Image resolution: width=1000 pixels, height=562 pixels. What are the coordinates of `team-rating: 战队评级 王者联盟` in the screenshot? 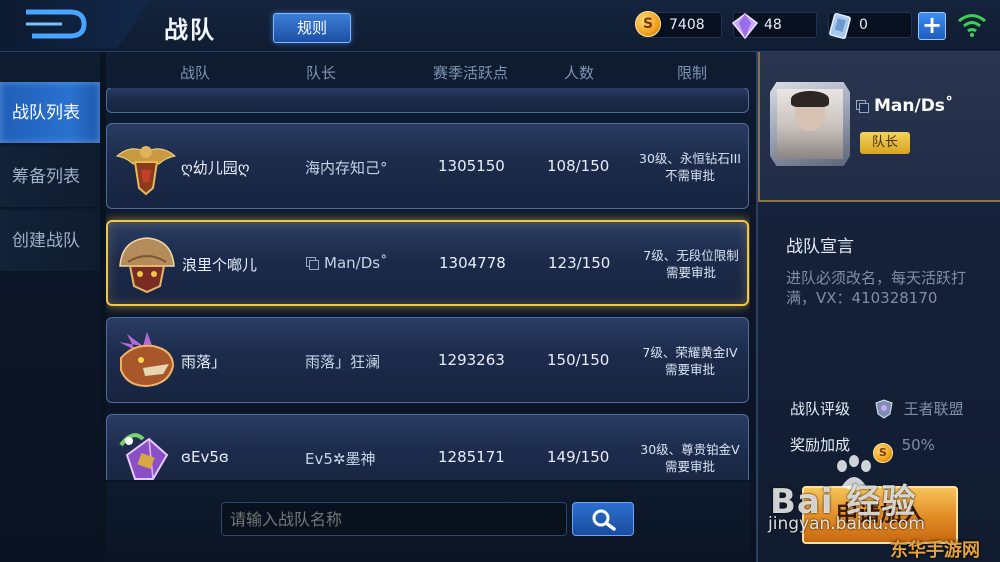 It's located at (877, 409).